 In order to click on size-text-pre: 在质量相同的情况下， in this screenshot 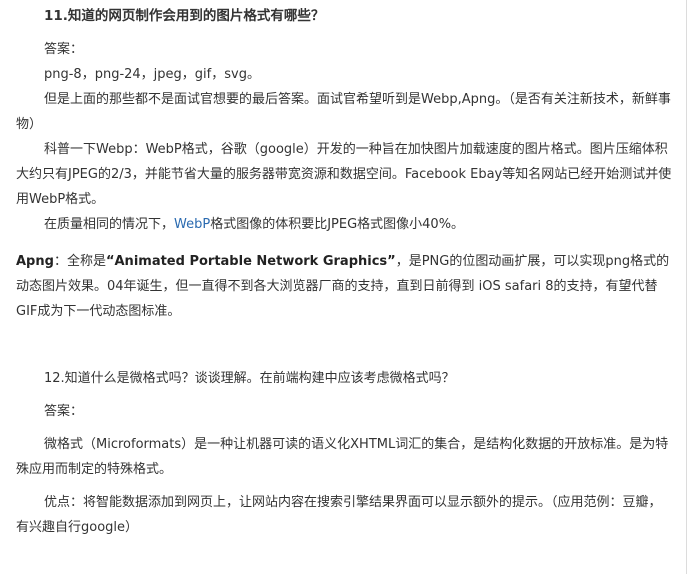, I will do `click(109, 224)`.